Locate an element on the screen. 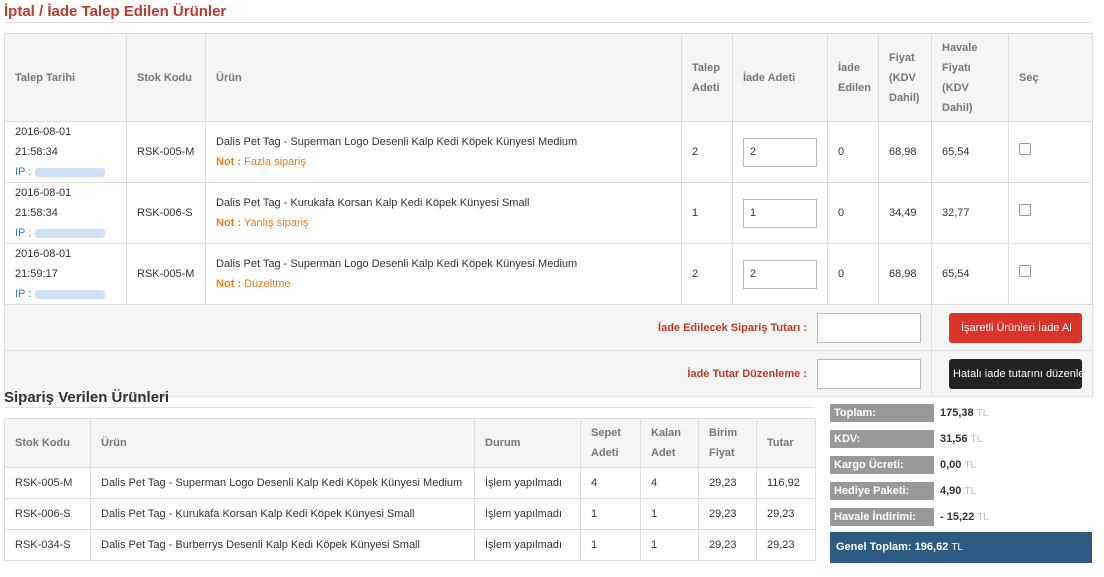 The width and height of the screenshot is (1104, 577). adjust-refund-button: Hatalı iade tutarını düzenle is located at coordinates (1016, 373).